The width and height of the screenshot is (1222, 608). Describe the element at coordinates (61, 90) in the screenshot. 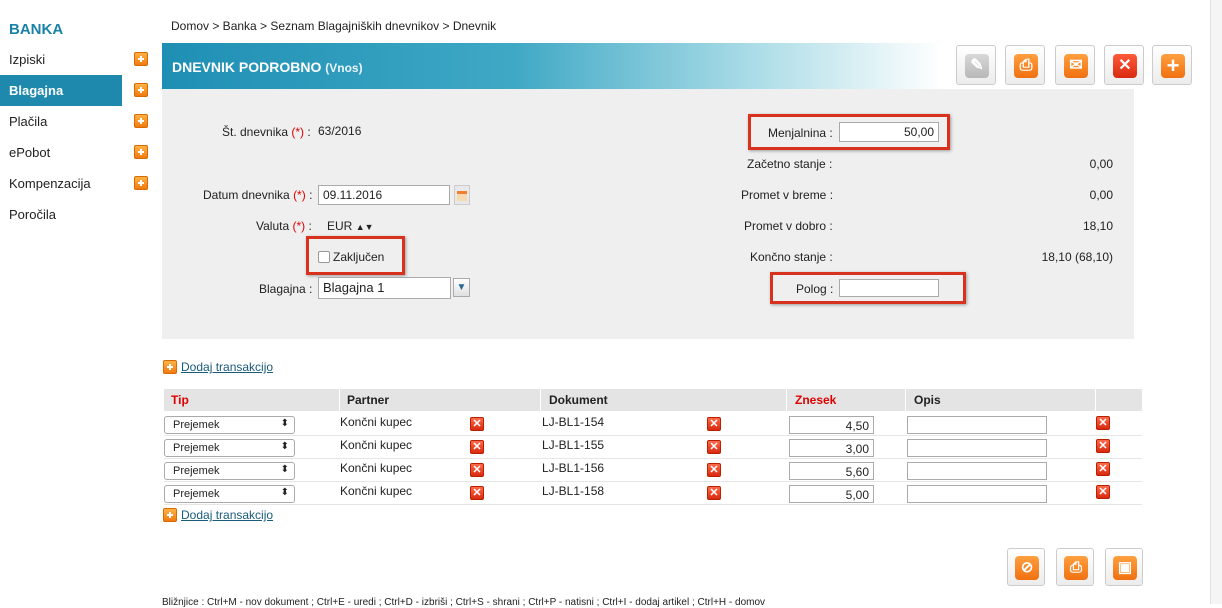

I see `sidebar-item-blagajna: Blagajna` at that location.